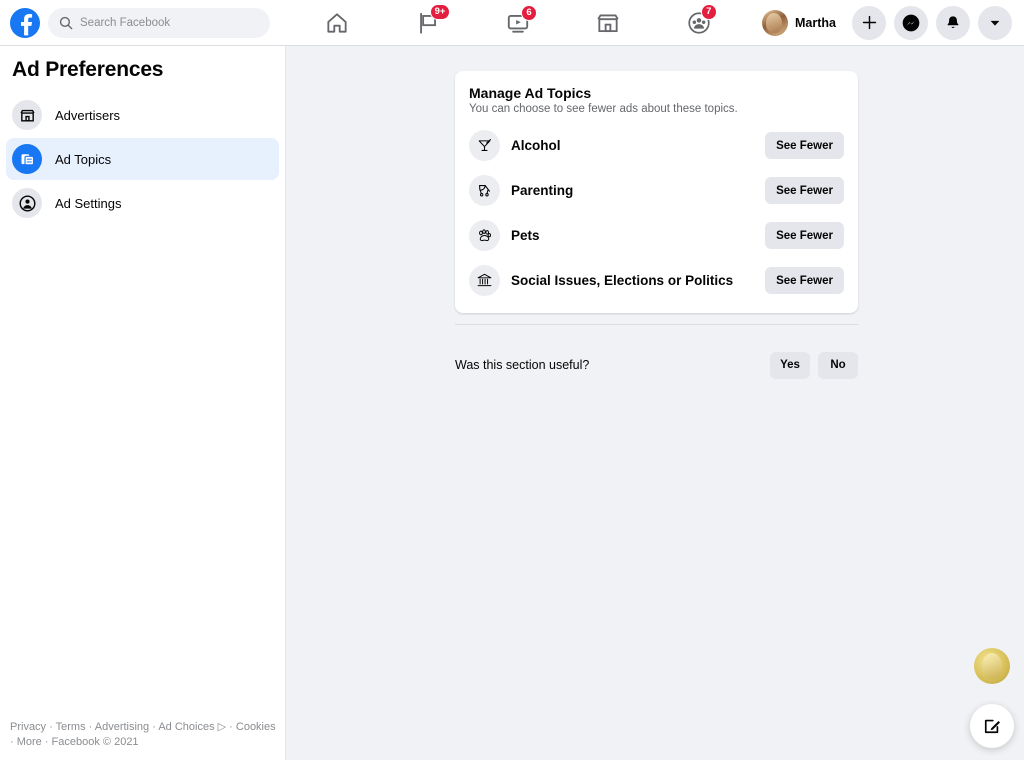 This screenshot has height=760, width=1024. What do you see at coordinates (892, 22) in the screenshot?
I see `header-right-group: Martha` at bounding box center [892, 22].